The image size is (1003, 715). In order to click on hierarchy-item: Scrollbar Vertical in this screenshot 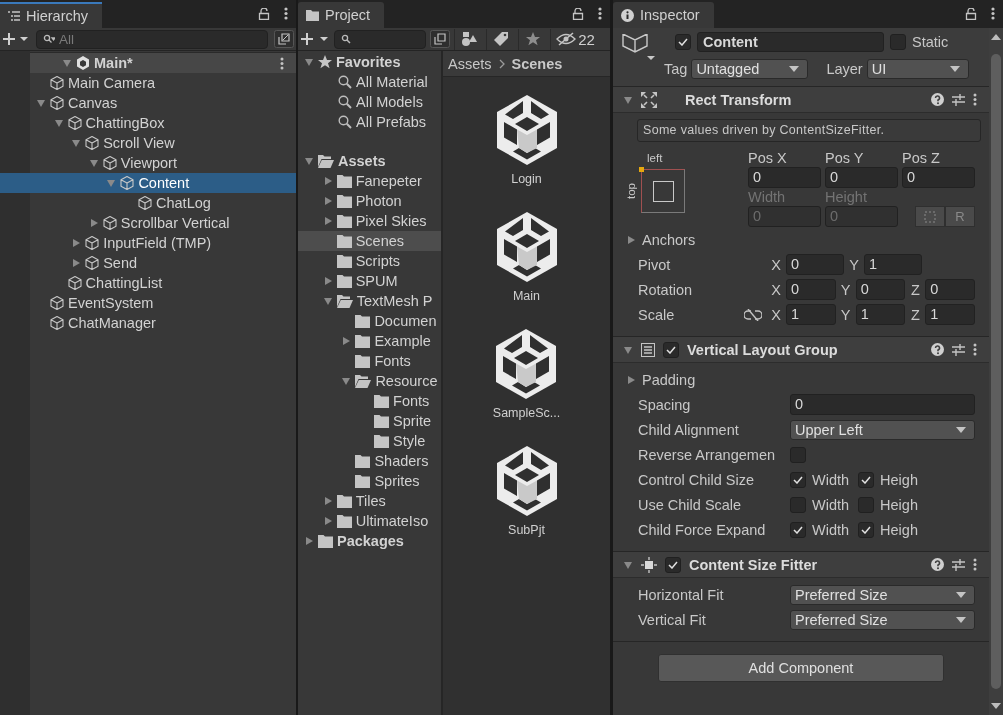, I will do `click(148, 223)`.